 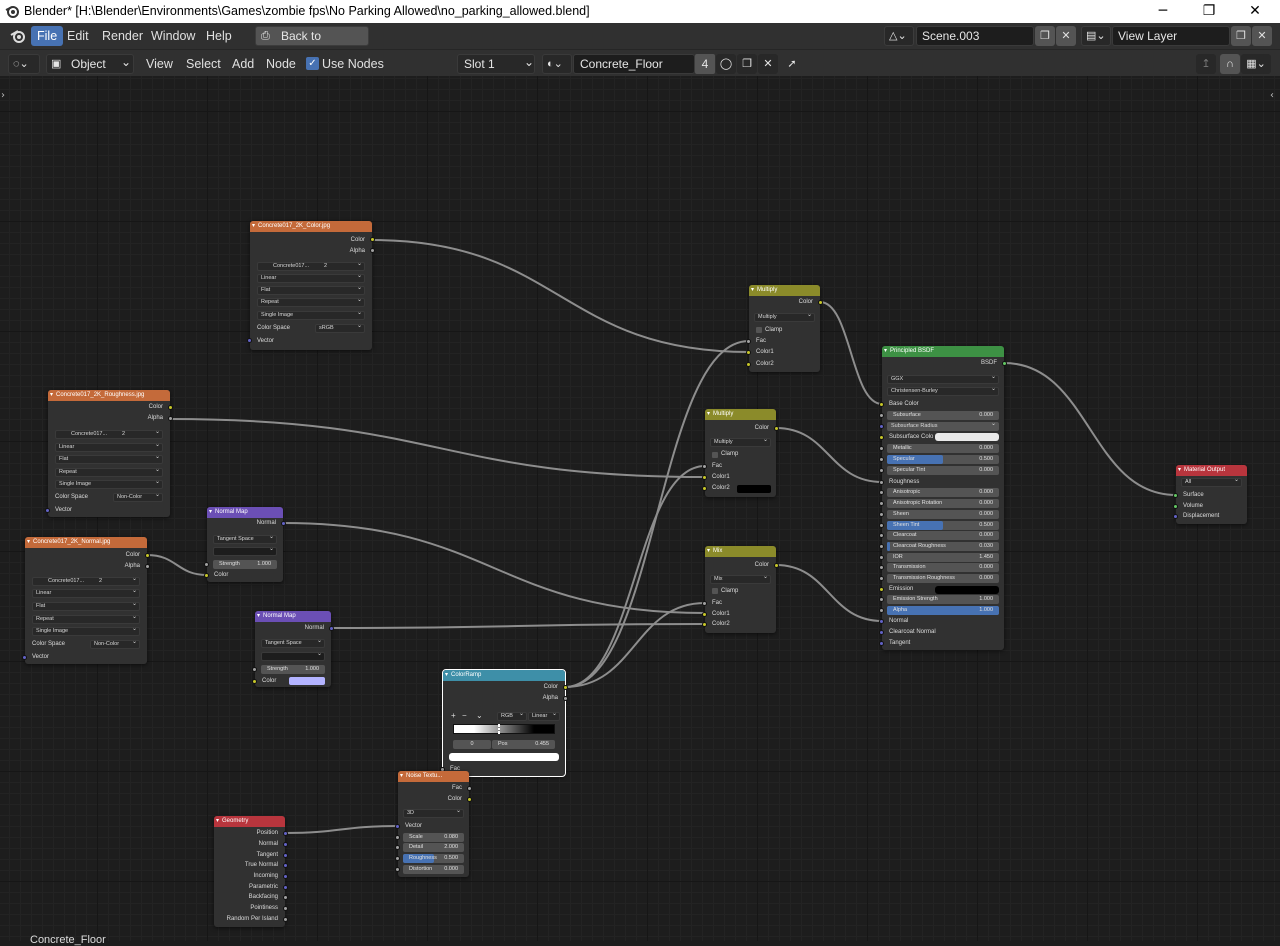 What do you see at coordinates (943, 546) in the screenshot?
I see `clearcoat-roughness-field: Clearcoat Roughness 0.030` at bounding box center [943, 546].